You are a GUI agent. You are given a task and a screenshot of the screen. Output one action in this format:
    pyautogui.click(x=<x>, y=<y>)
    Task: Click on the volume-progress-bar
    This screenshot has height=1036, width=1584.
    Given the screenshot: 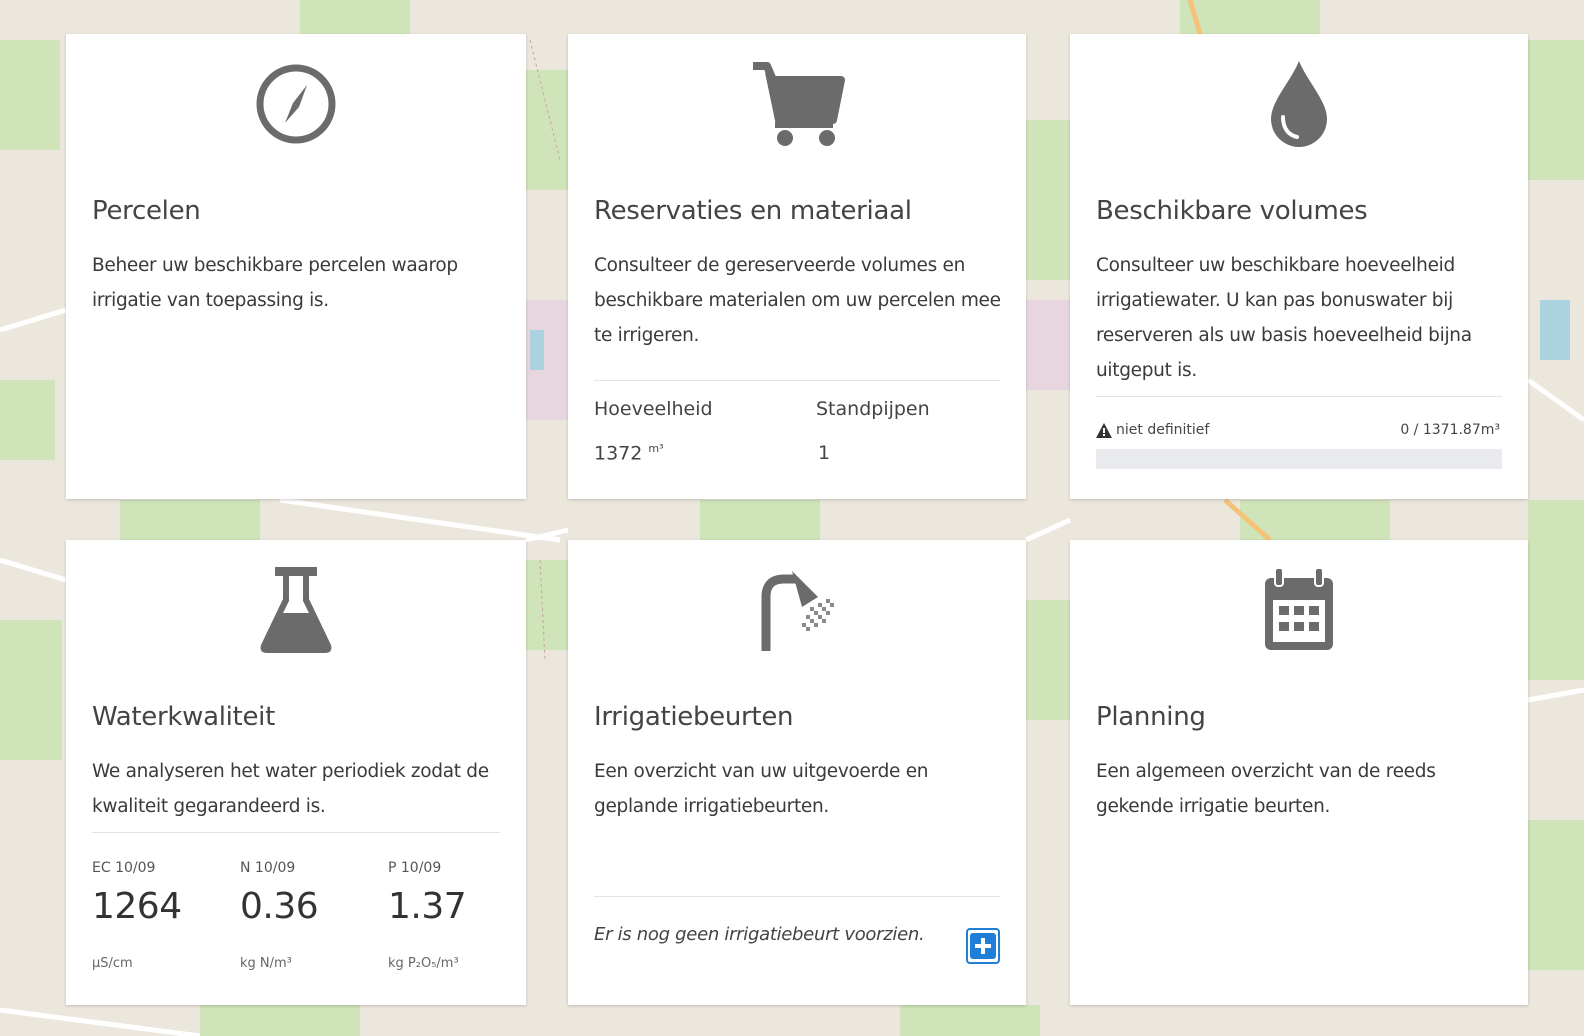 What is the action you would take?
    pyautogui.click(x=1299, y=459)
    